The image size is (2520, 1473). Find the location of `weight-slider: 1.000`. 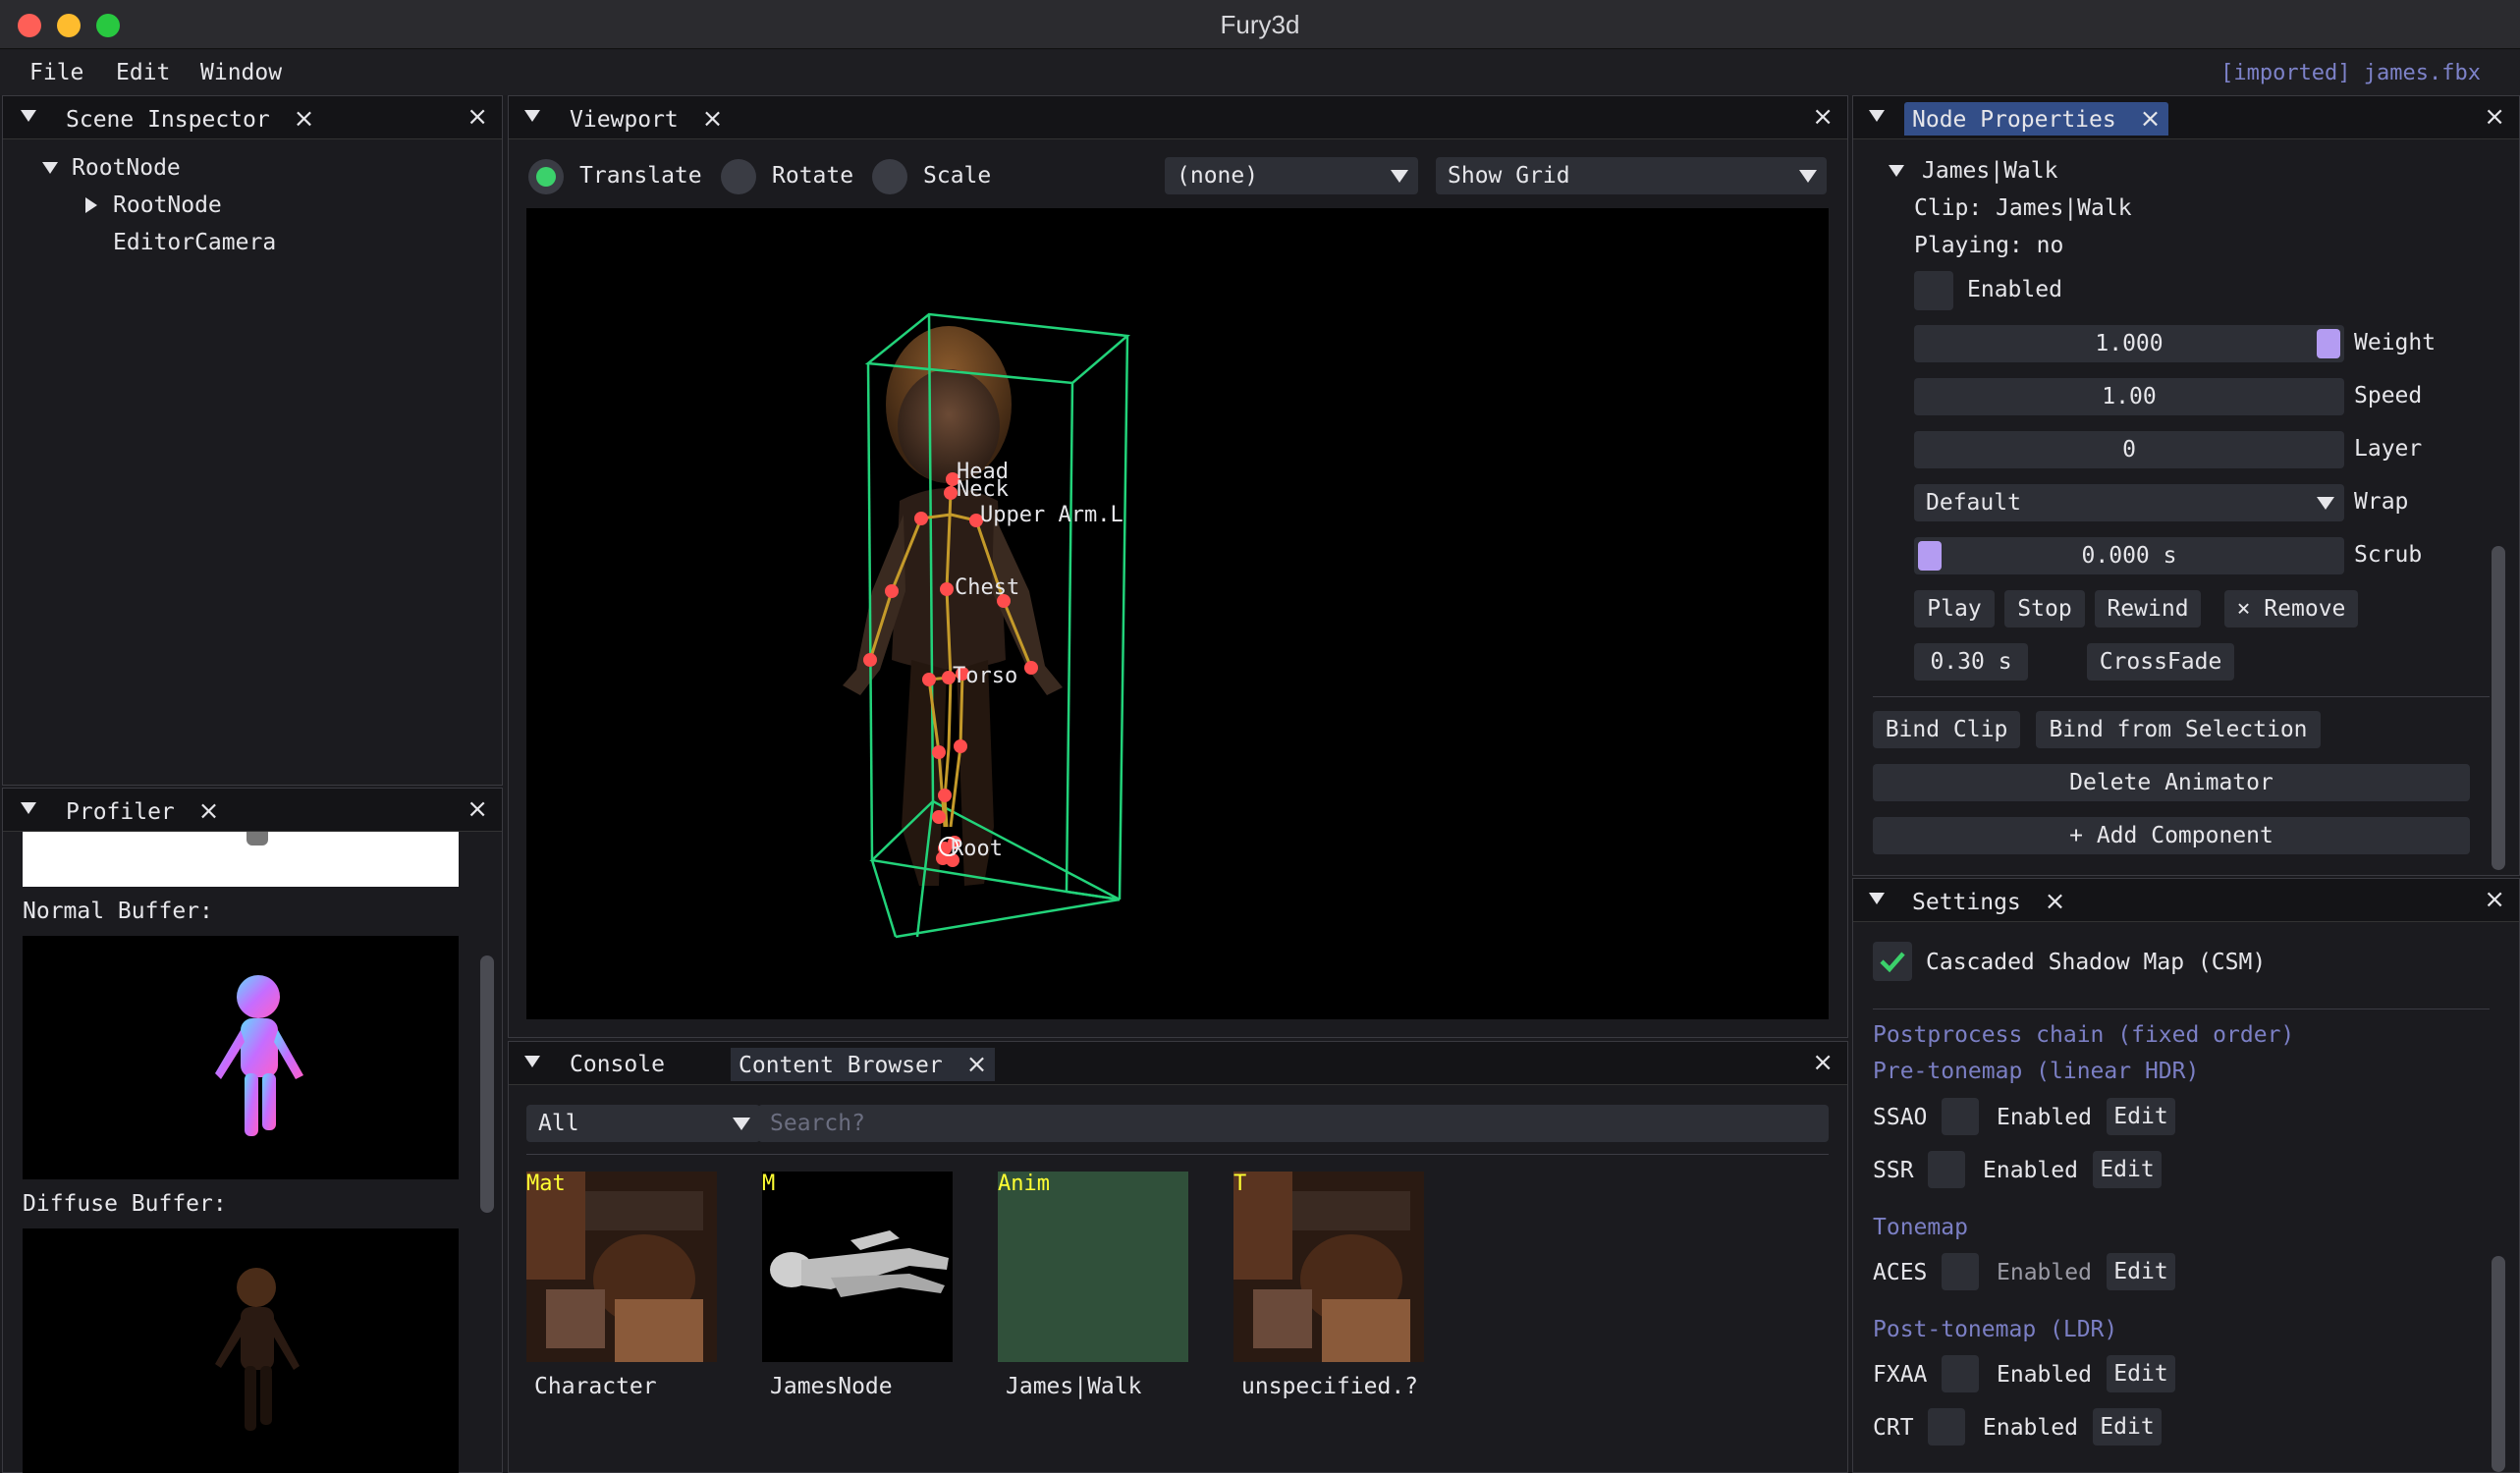

weight-slider: 1.000 is located at coordinates (2129, 343).